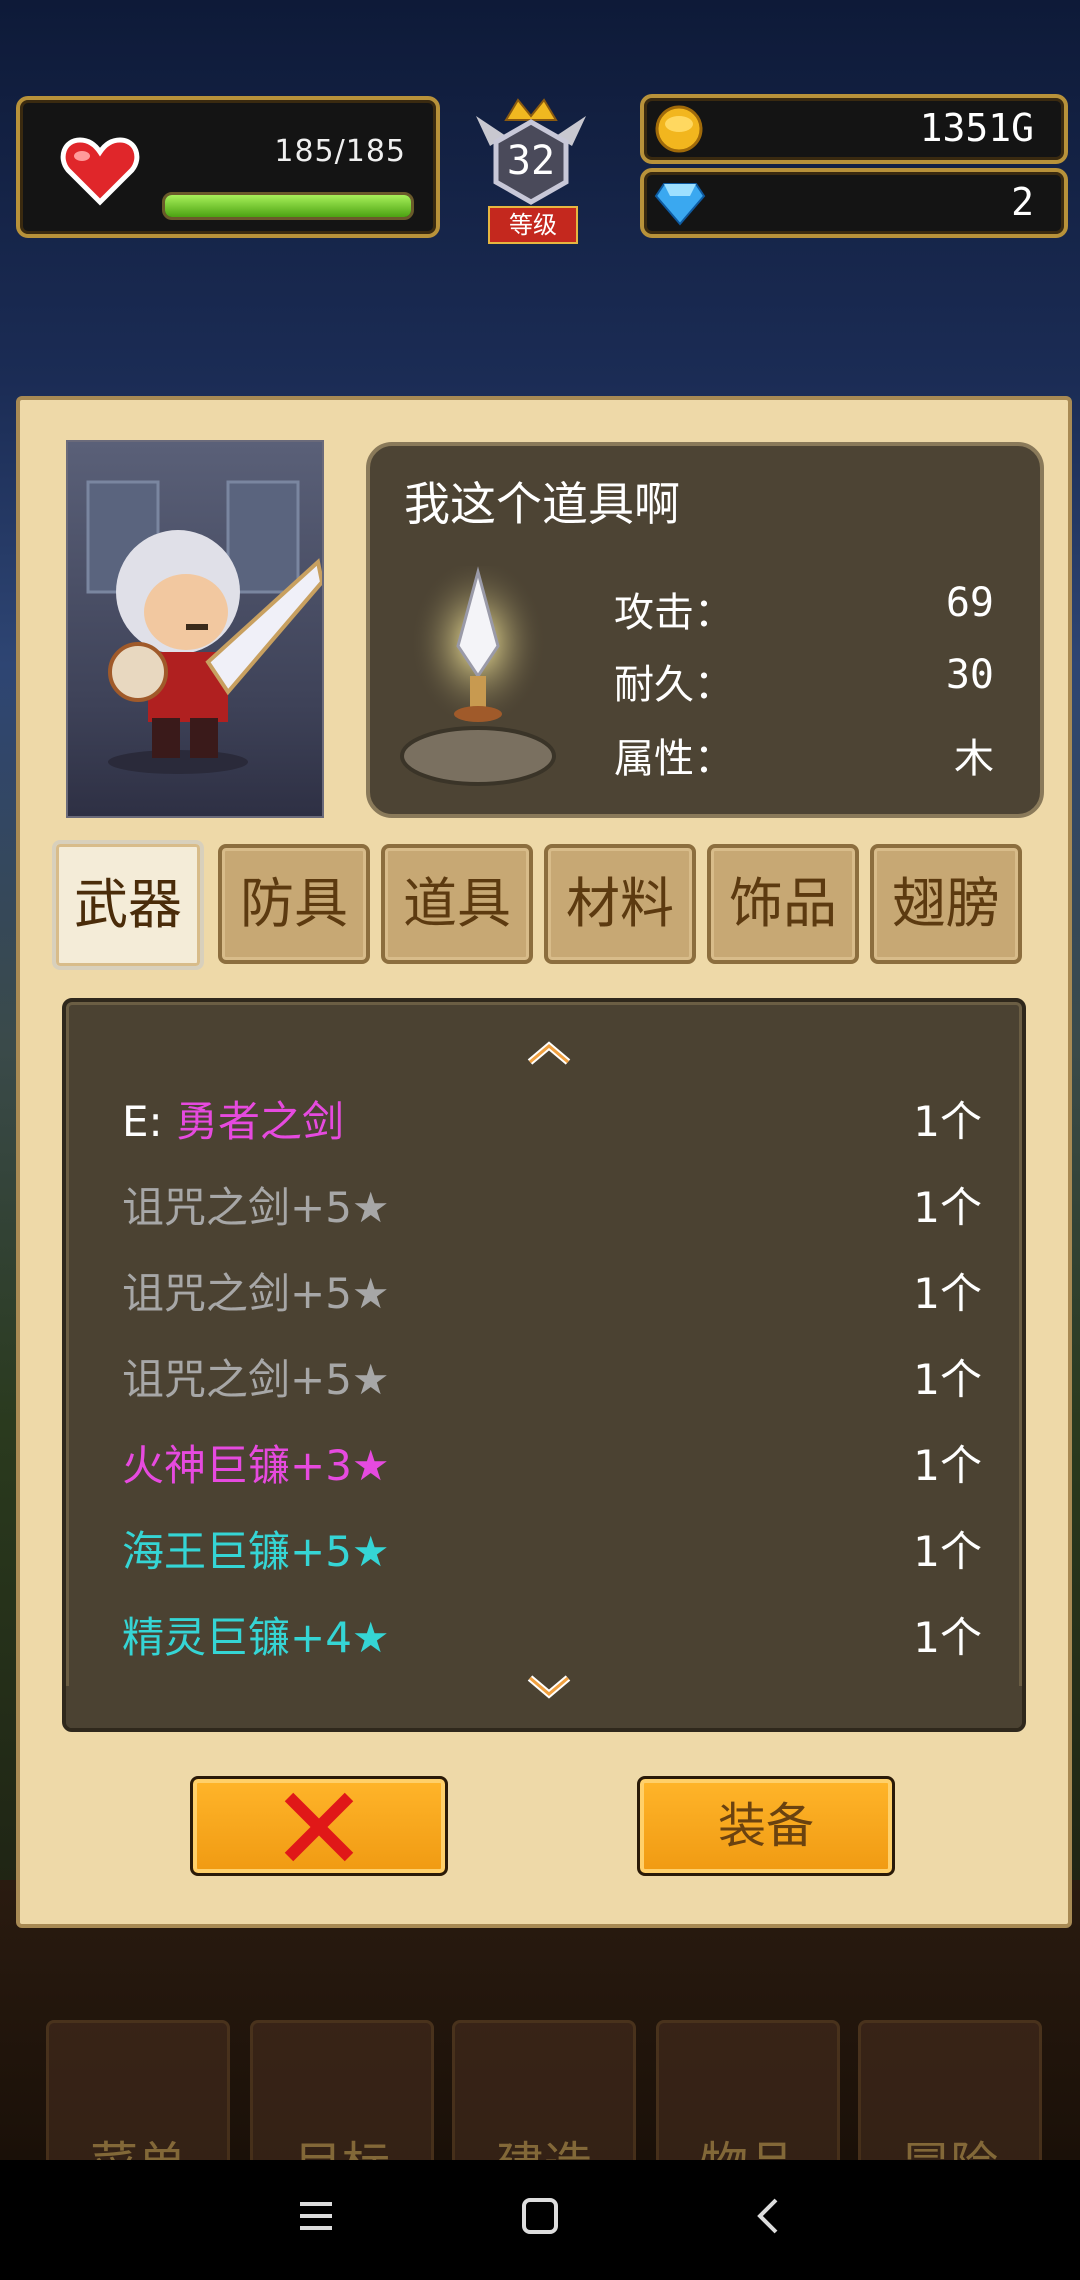 The width and height of the screenshot is (1080, 2280). Describe the element at coordinates (204, 627) in the screenshot. I see `hero-sprite` at that location.